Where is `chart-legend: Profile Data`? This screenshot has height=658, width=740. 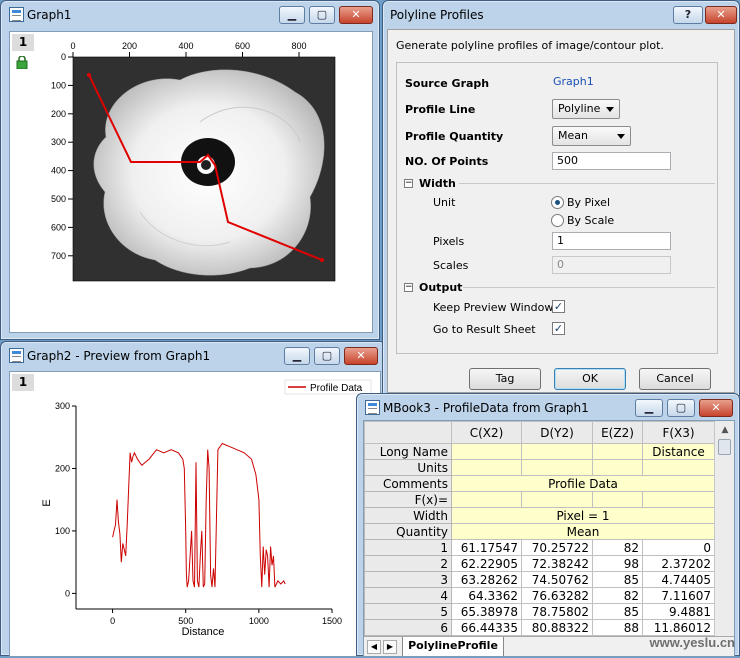
chart-legend: Profile Data is located at coordinates (328, 387).